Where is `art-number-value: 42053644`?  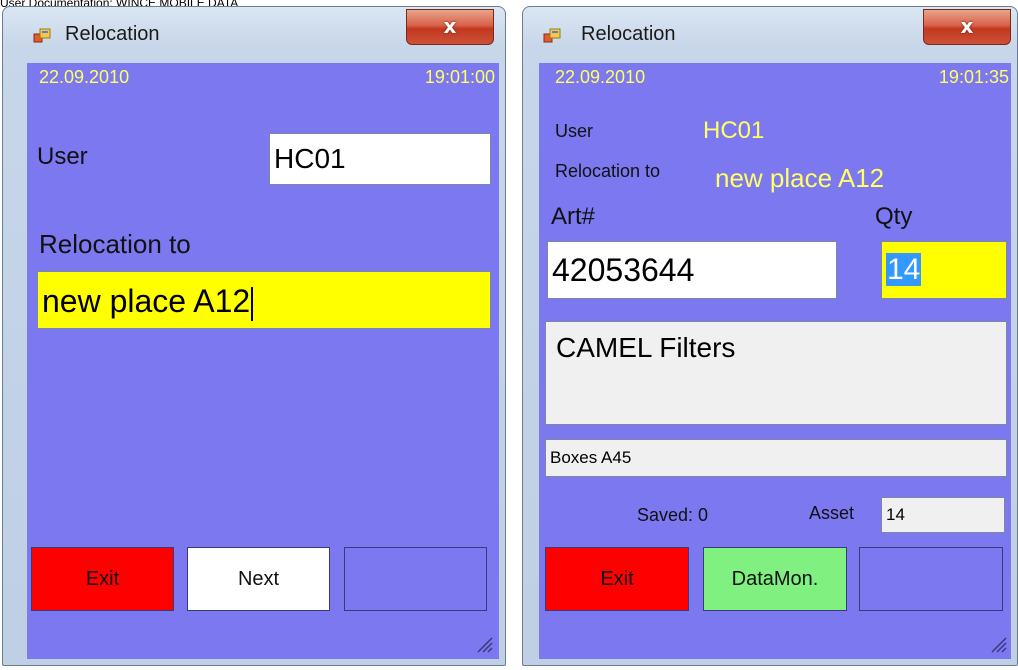 art-number-value: 42053644 is located at coordinates (623, 270).